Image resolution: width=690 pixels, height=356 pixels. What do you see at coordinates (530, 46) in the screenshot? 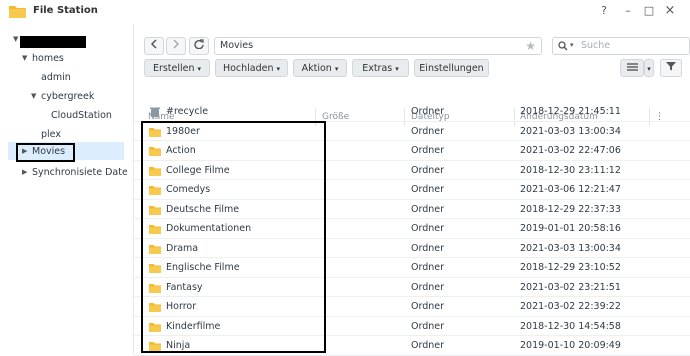
I see `star-icon: ★` at bounding box center [530, 46].